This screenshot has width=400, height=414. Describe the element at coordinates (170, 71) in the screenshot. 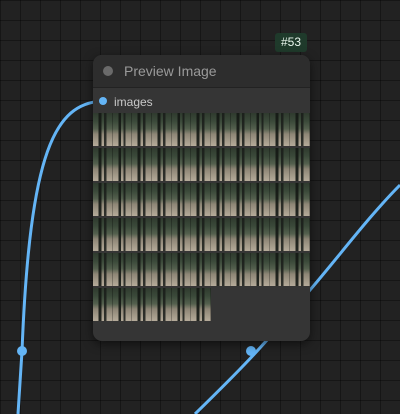

I see `node-title: Preview Image` at that location.